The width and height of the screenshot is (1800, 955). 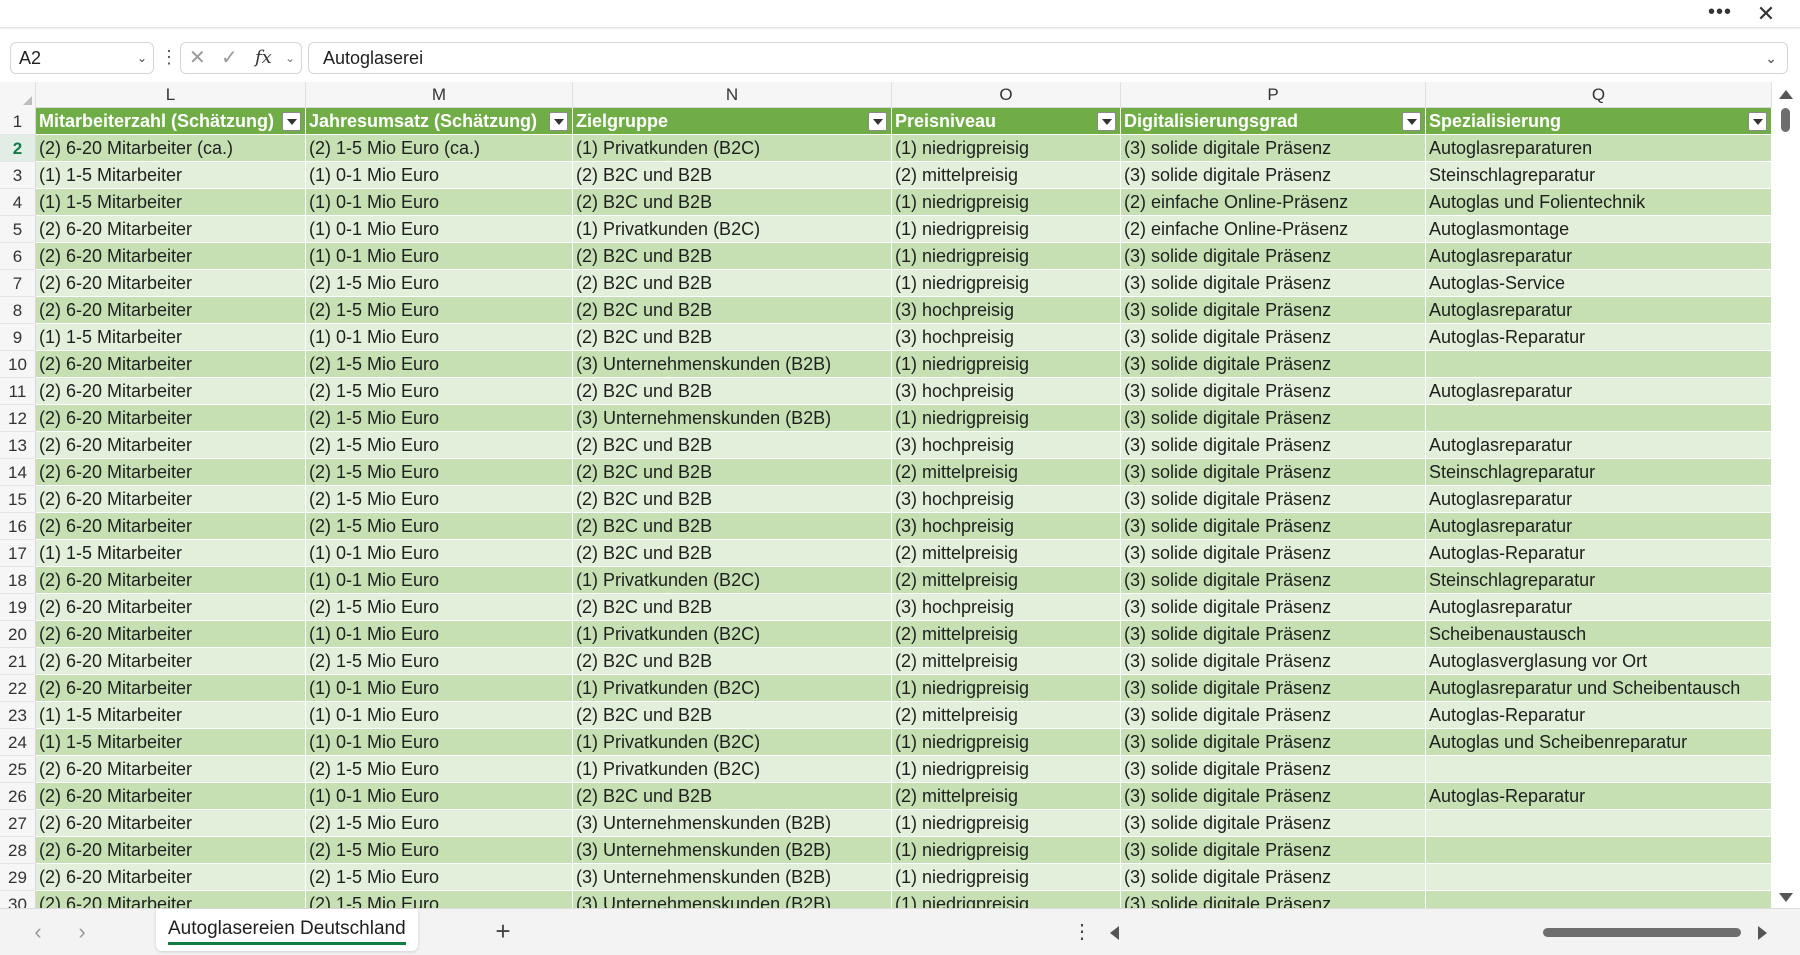 What do you see at coordinates (18, 769) in the screenshot?
I see `row-number: 25` at bounding box center [18, 769].